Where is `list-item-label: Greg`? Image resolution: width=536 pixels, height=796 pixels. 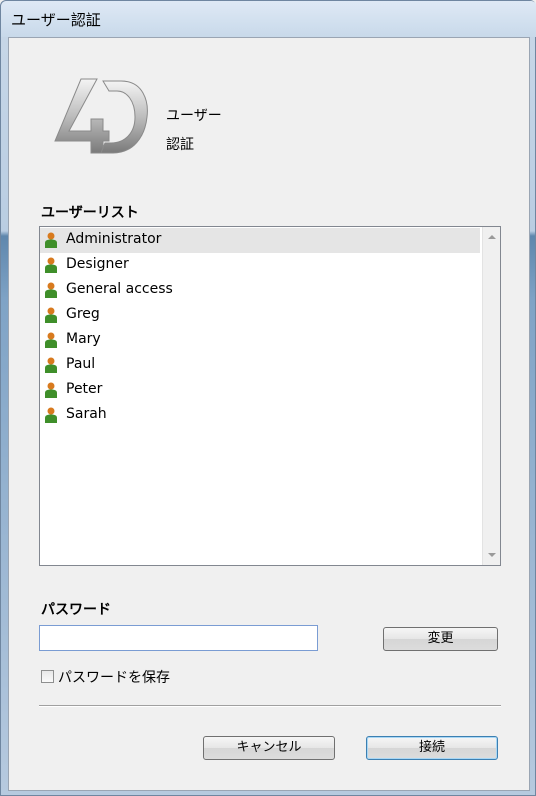
list-item-label: Greg is located at coordinates (83, 314).